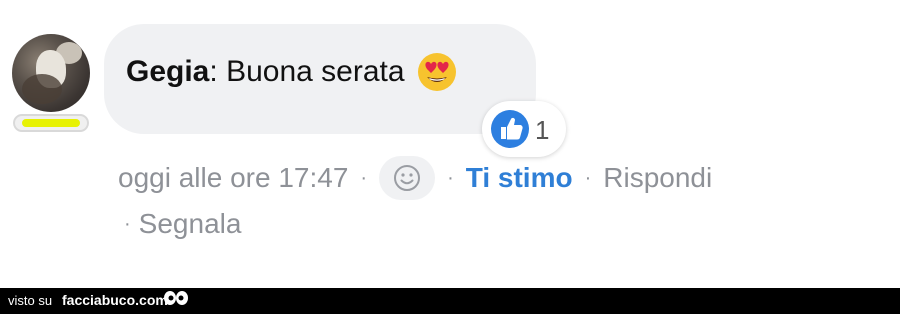  Describe the element at coordinates (233, 178) in the screenshot. I see `comment-timestamp: oggi alle ore 17:47` at that location.